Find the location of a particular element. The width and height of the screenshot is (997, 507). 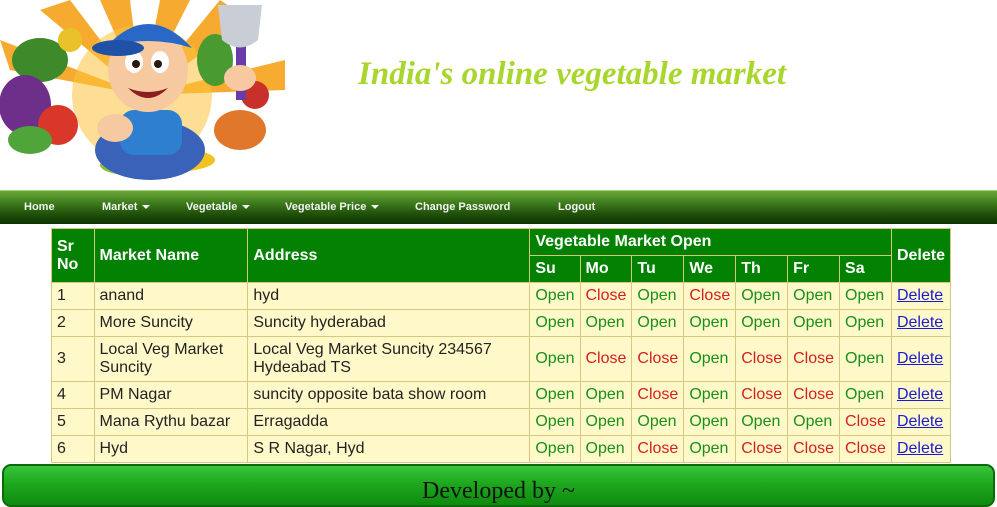

nav-change-password: Change Password is located at coordinates (462, 207).